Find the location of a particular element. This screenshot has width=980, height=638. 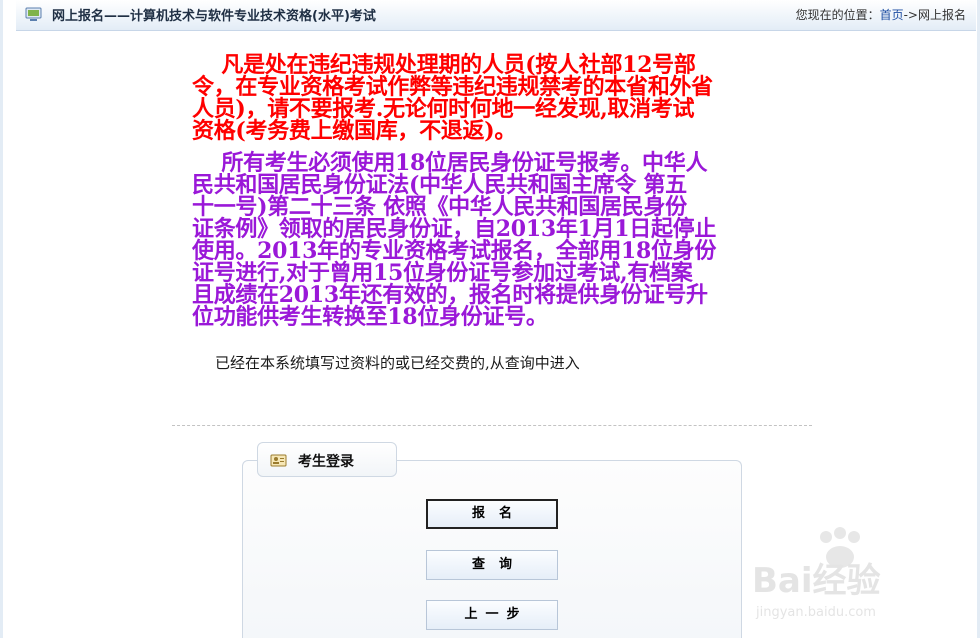

notice-red-line: 资格(考务费上缴国库，不退返)。 is located at coordinates (354, 131).